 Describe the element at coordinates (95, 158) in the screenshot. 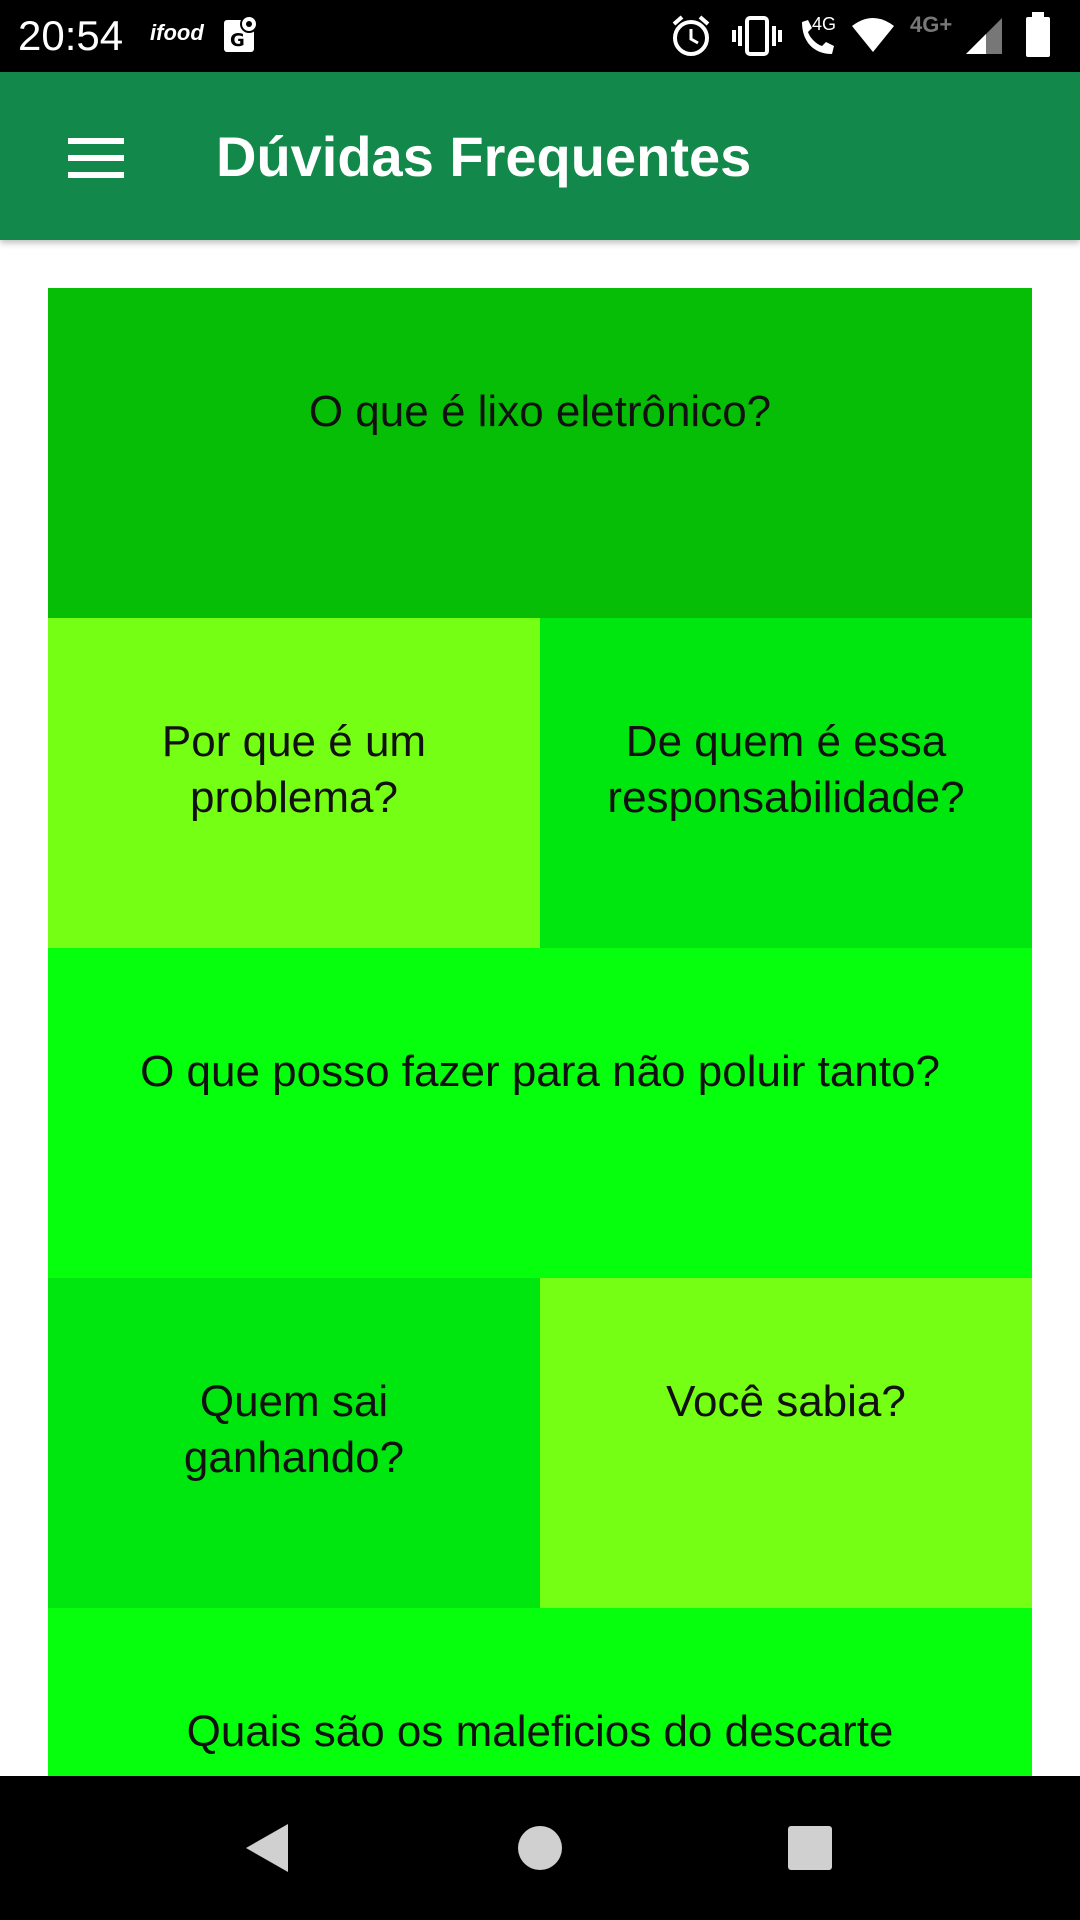

I see `hamburger-menu-icon` at that location.